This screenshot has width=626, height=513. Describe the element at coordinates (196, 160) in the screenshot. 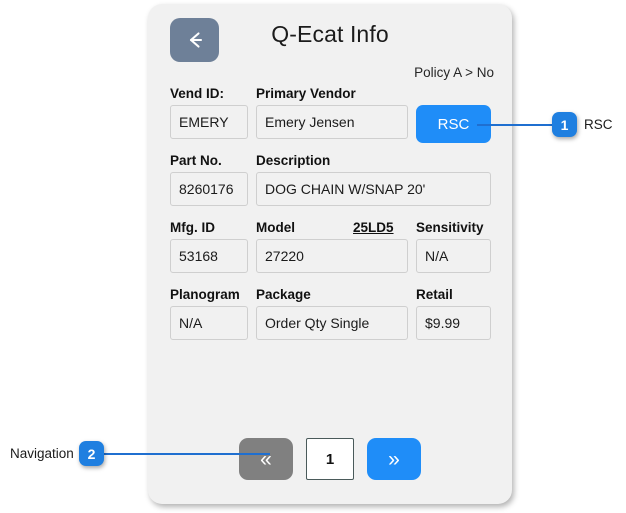

I see `field-label: Part No.` at that location.